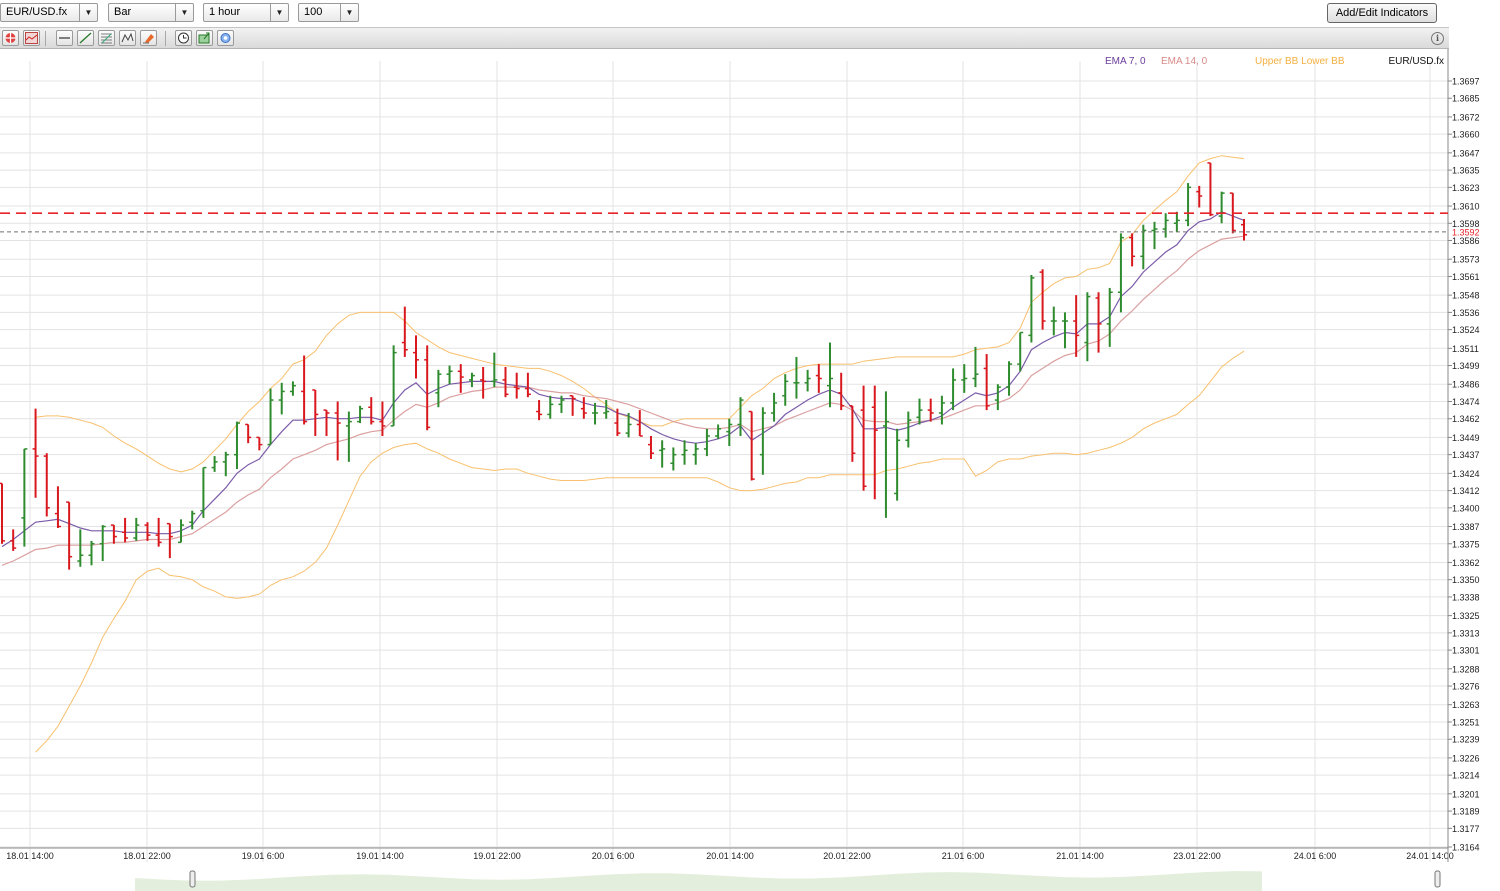 The height and width of the screenshot is (891, 1500). What do you see at coordinates (246, 12) in the screenshot?
I see `interval-select: 1 hour ▼` at bounding box center [246, 12].